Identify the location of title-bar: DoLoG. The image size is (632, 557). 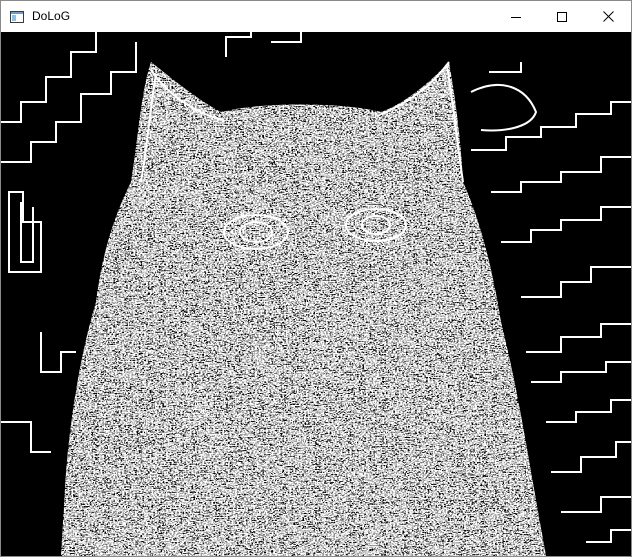
(316, 16).